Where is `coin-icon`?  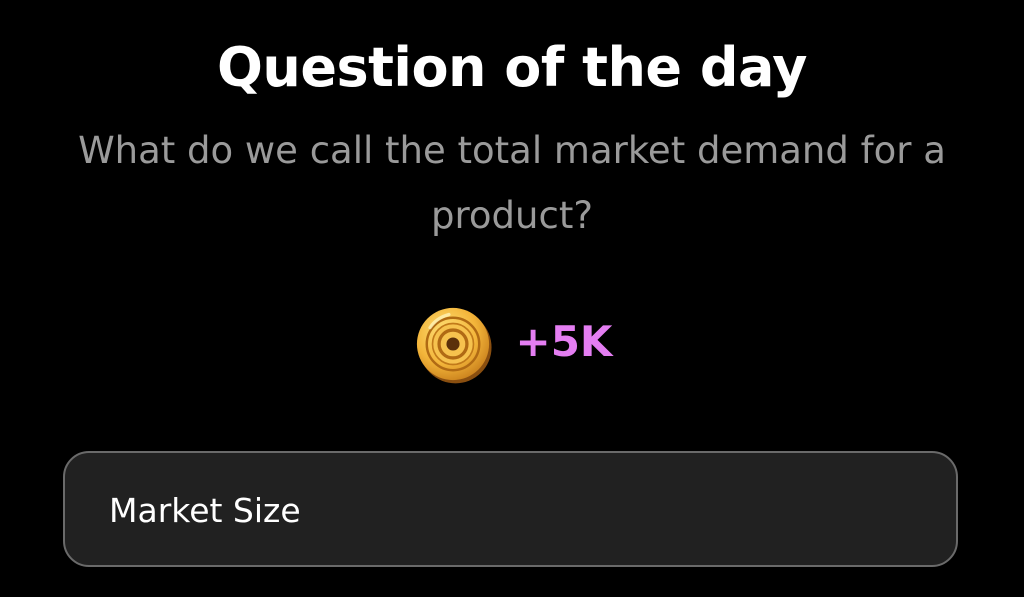
coin-icon is located at coordinates (454, 345).